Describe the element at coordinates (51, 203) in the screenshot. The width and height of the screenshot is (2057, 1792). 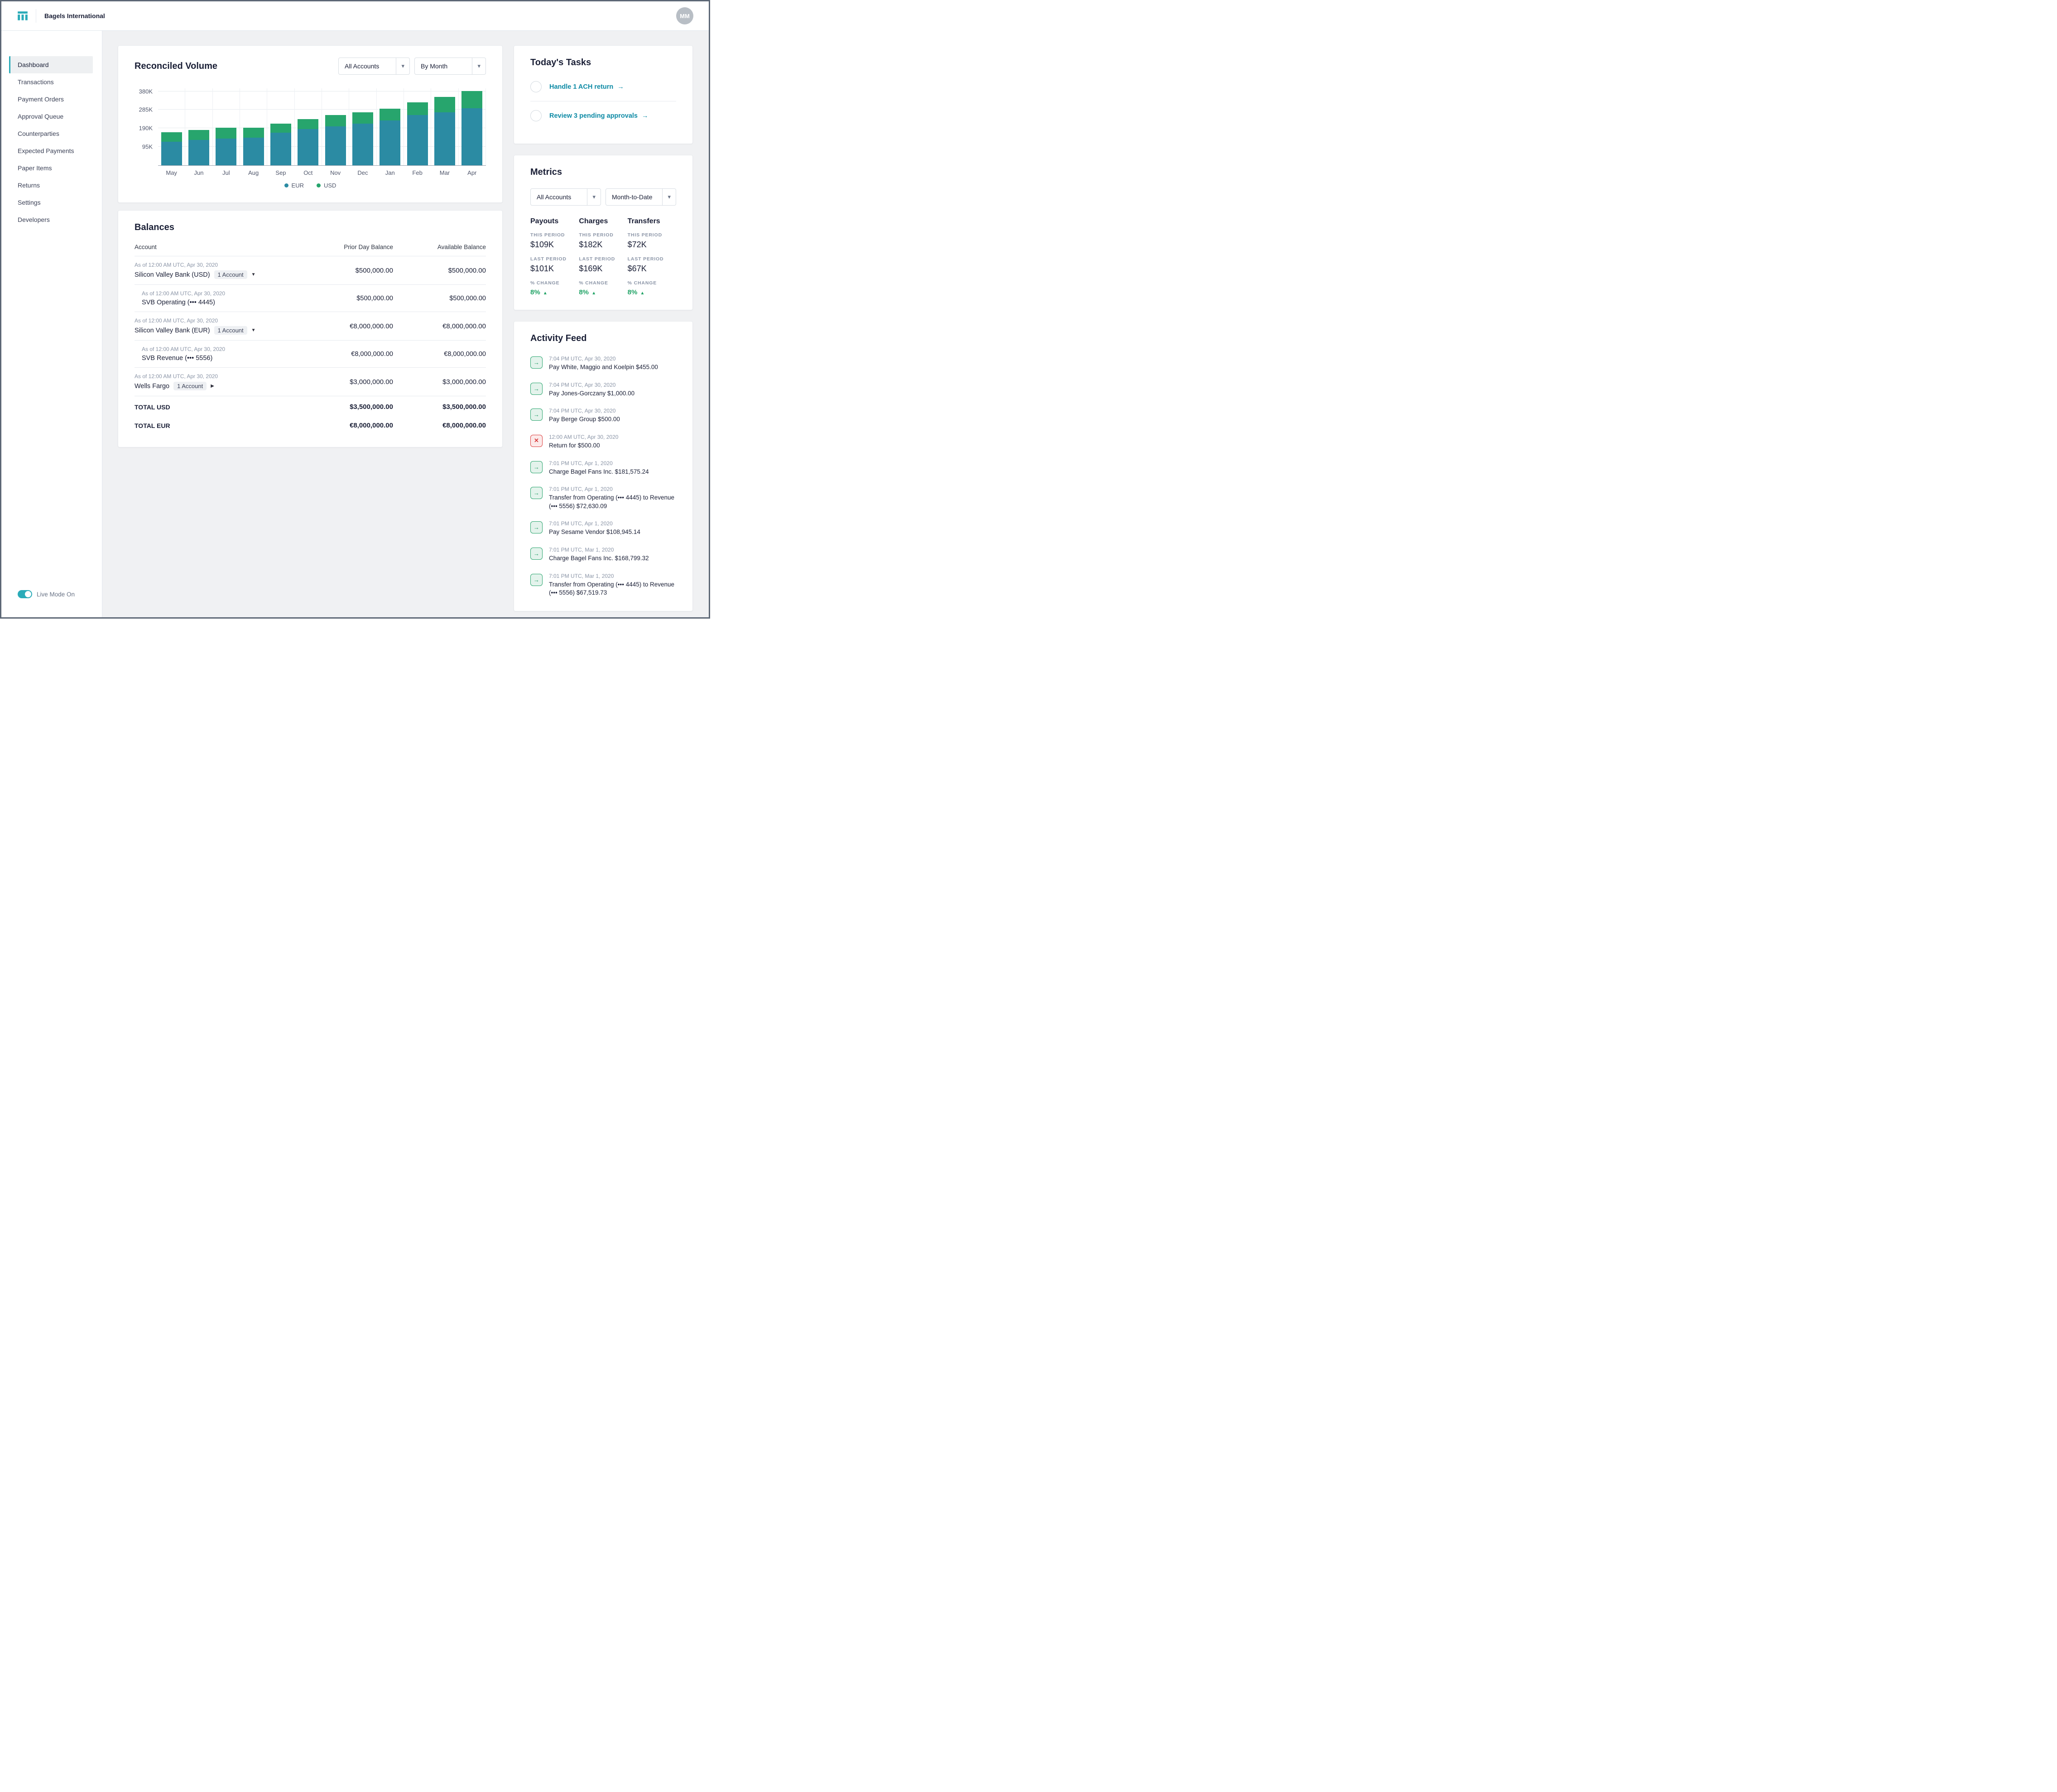
I see `sidebar-item-settings: Settings` at that location.